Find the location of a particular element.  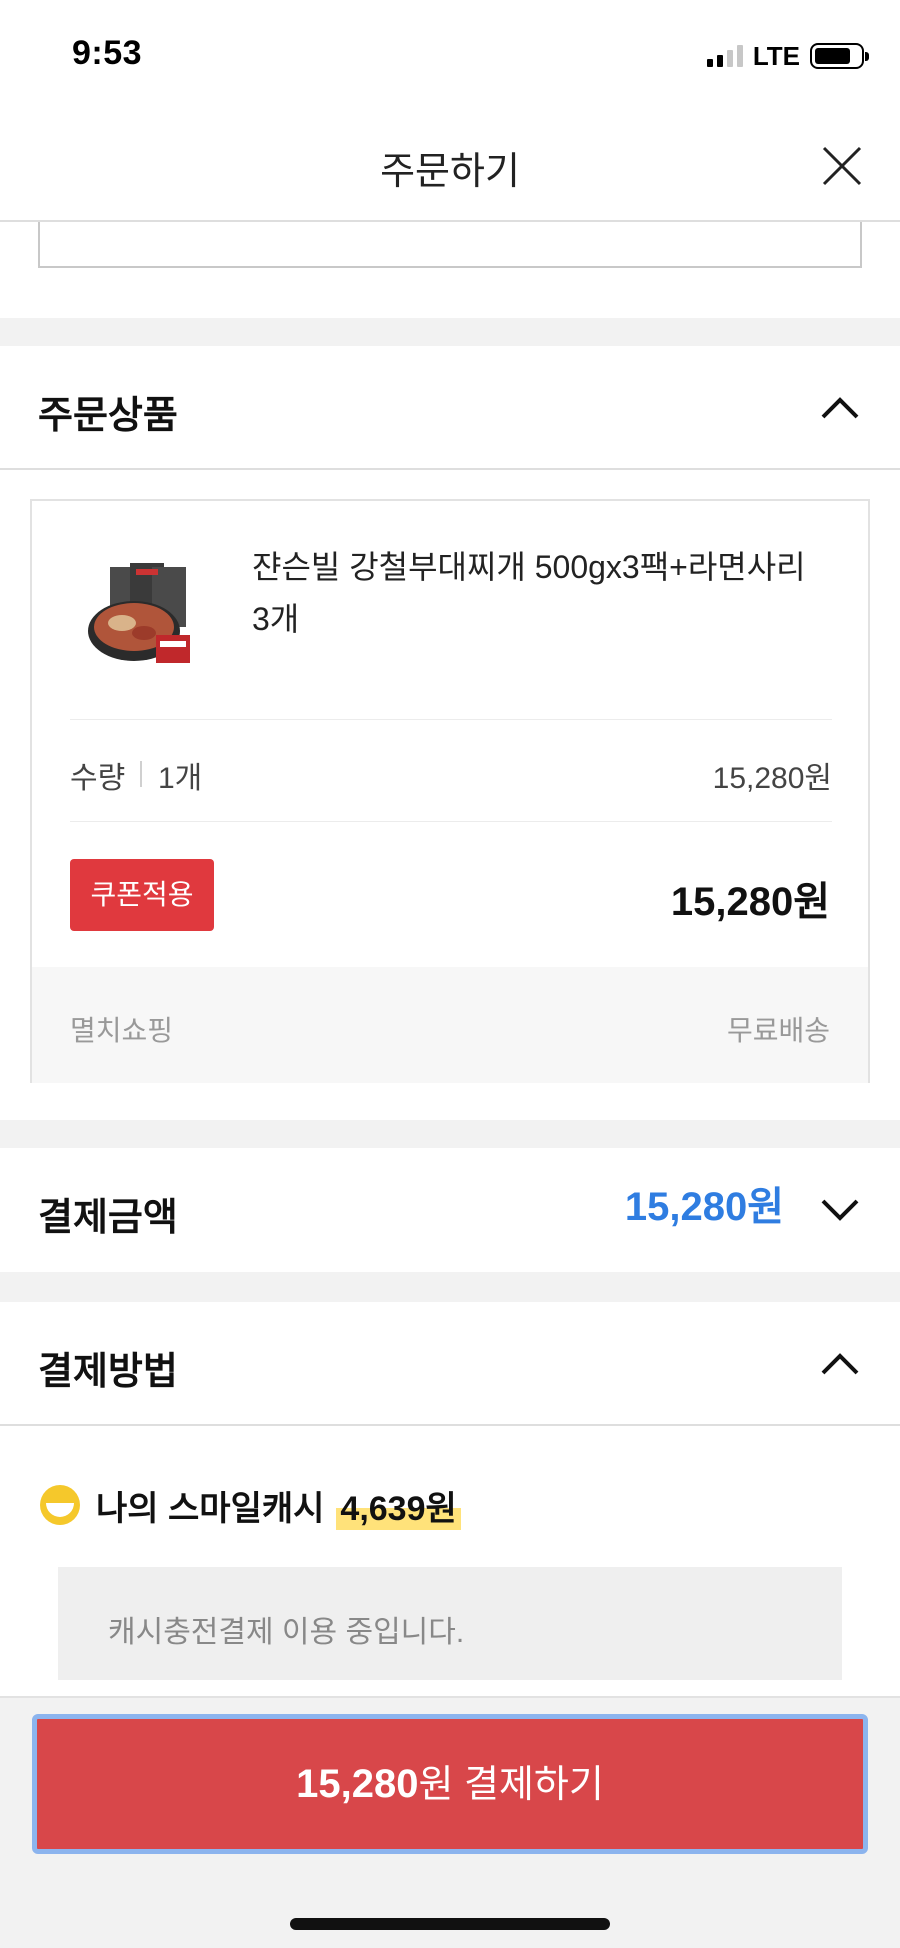

order-items-header: 주문상품 is located at coordinates (450, 408).